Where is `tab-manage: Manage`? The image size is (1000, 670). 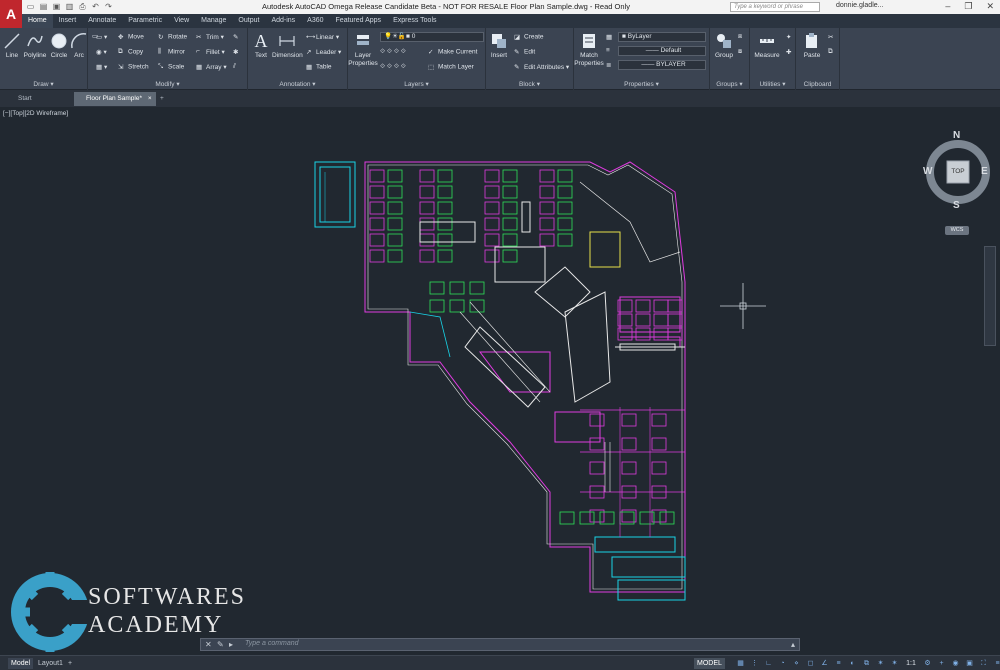
tab-manage: Manage is located at coordinates (213, 21).